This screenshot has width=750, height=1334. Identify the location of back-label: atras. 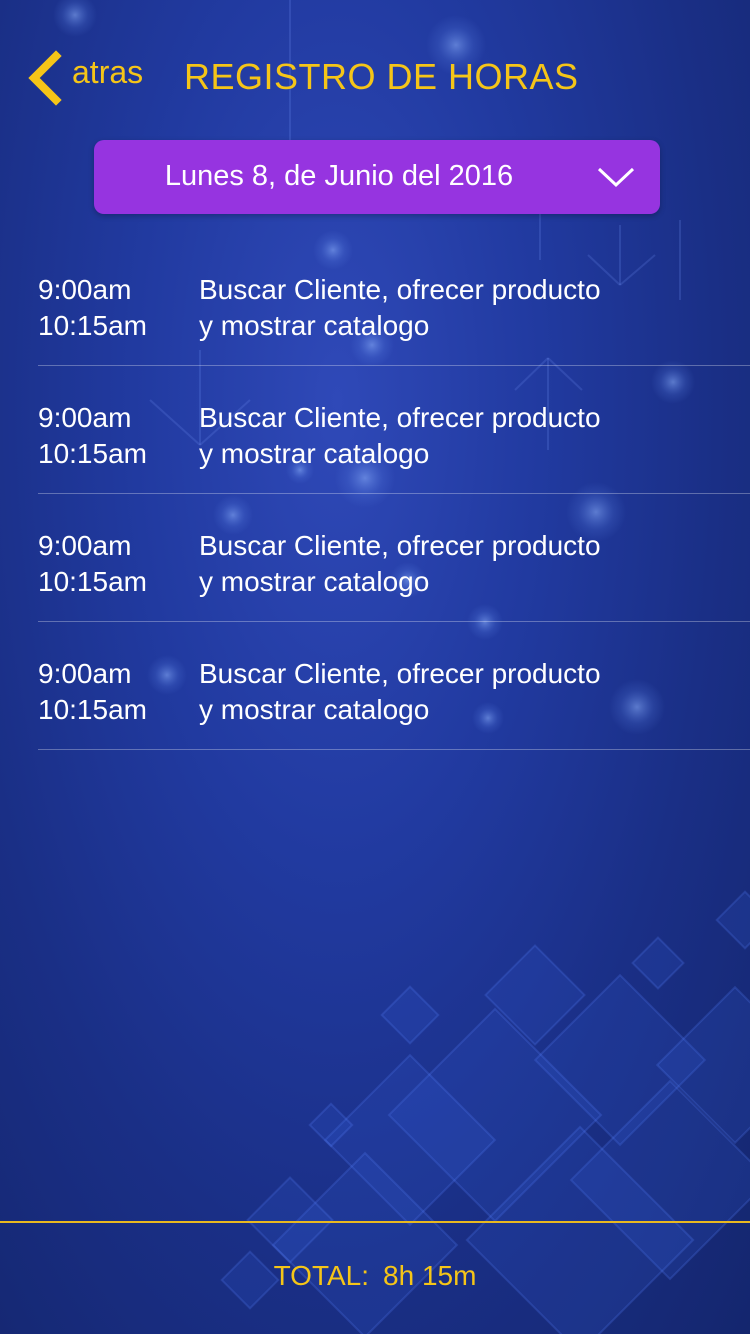
(108, 71).